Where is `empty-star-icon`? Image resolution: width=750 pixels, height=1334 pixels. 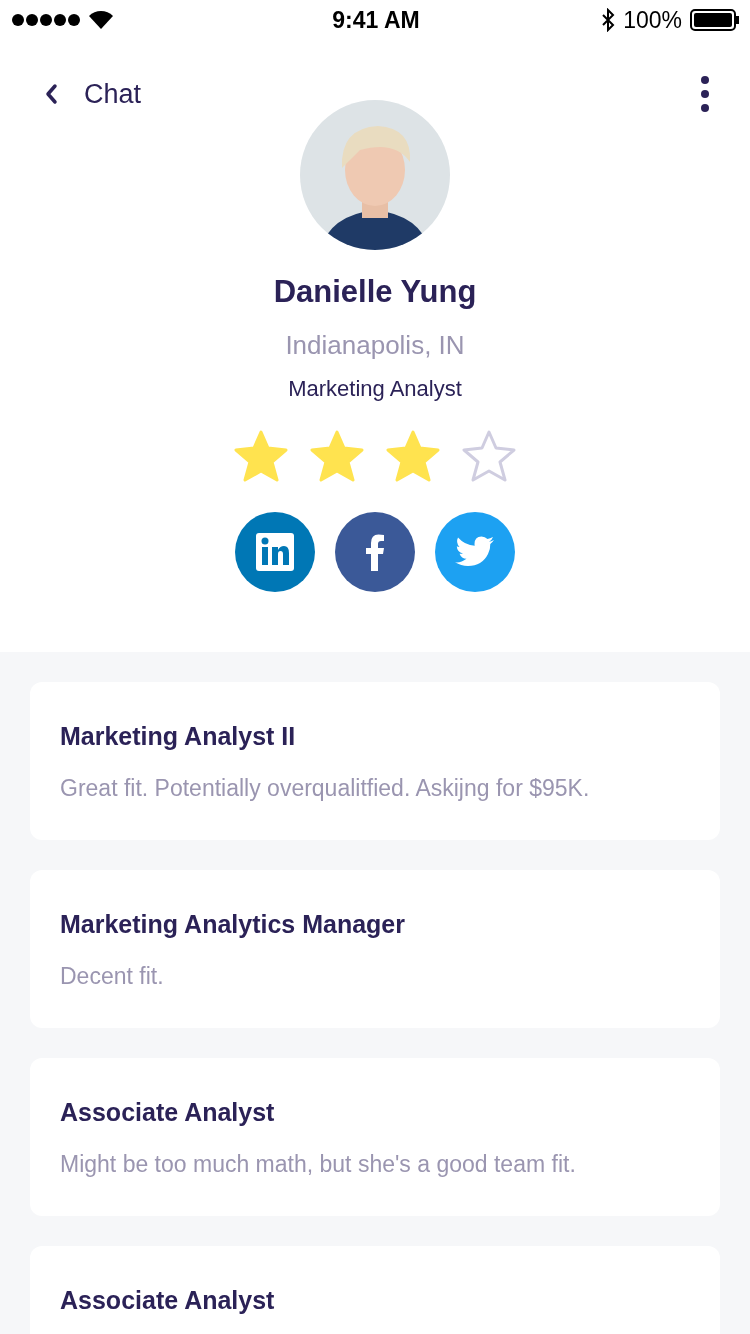 empty-star-icon is located at coordinates (489, 456).